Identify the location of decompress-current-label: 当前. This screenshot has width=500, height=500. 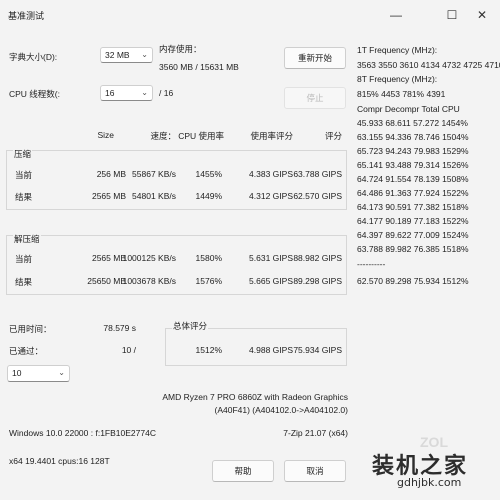
(24, 259).